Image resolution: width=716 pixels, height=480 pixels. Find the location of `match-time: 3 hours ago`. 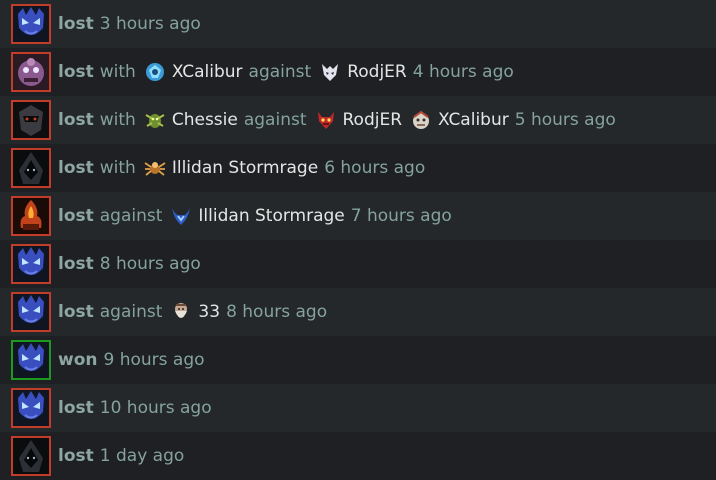

match-time: 3 hours ago is located at coordinates (150, 24).